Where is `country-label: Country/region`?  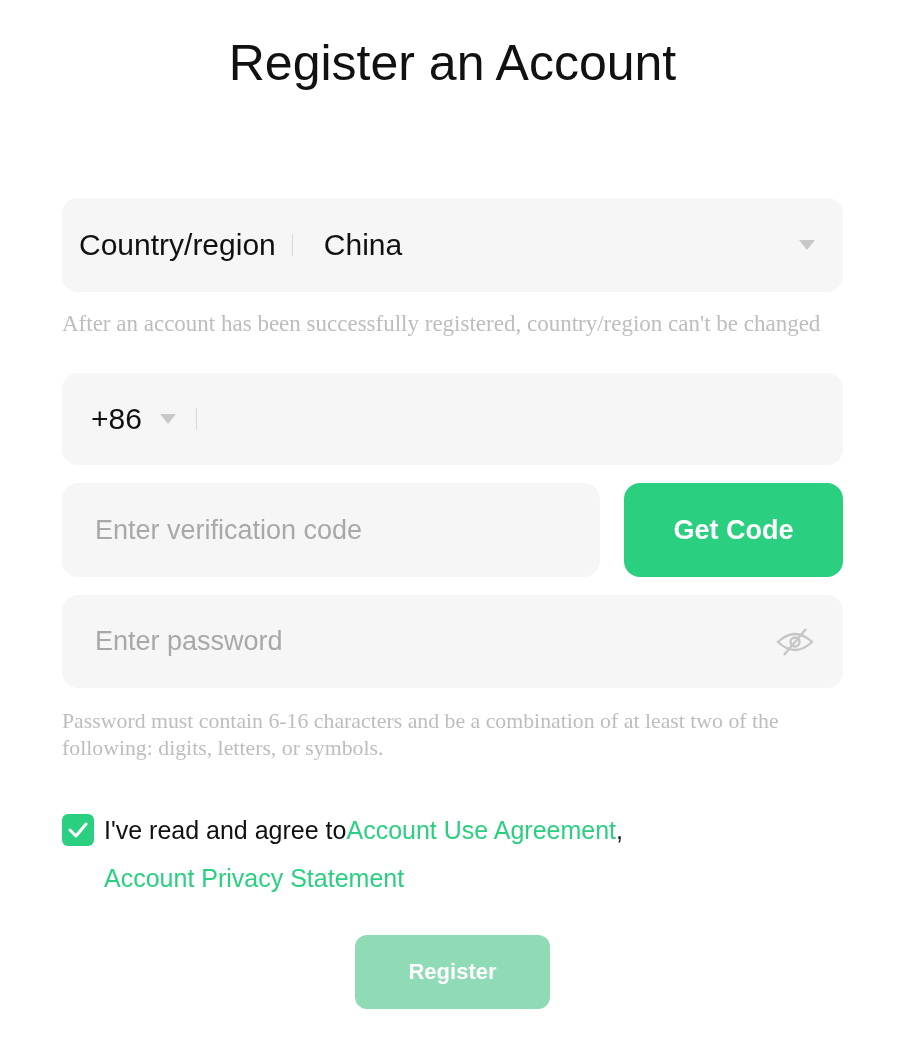 country-label: Country/region is located at coordinates (177, 245).